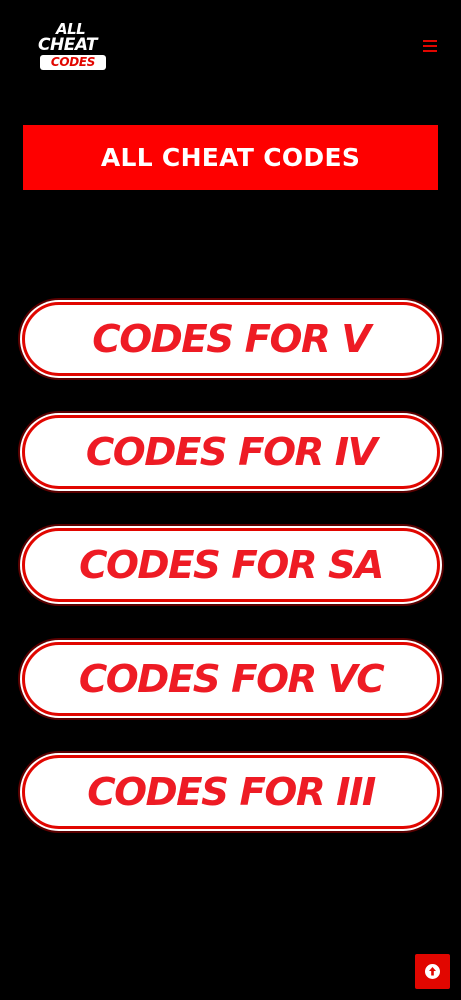  I want to click on codes-for-vc-button: CODES FOR VC, so click(231, 679).